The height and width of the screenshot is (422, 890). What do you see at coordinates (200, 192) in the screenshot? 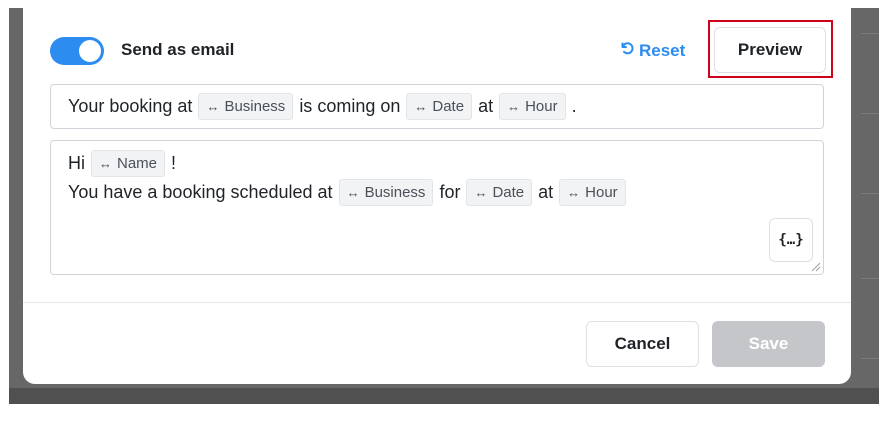
I see `body-text: You have a booking scheduled at` at bounding box center [200, 192].